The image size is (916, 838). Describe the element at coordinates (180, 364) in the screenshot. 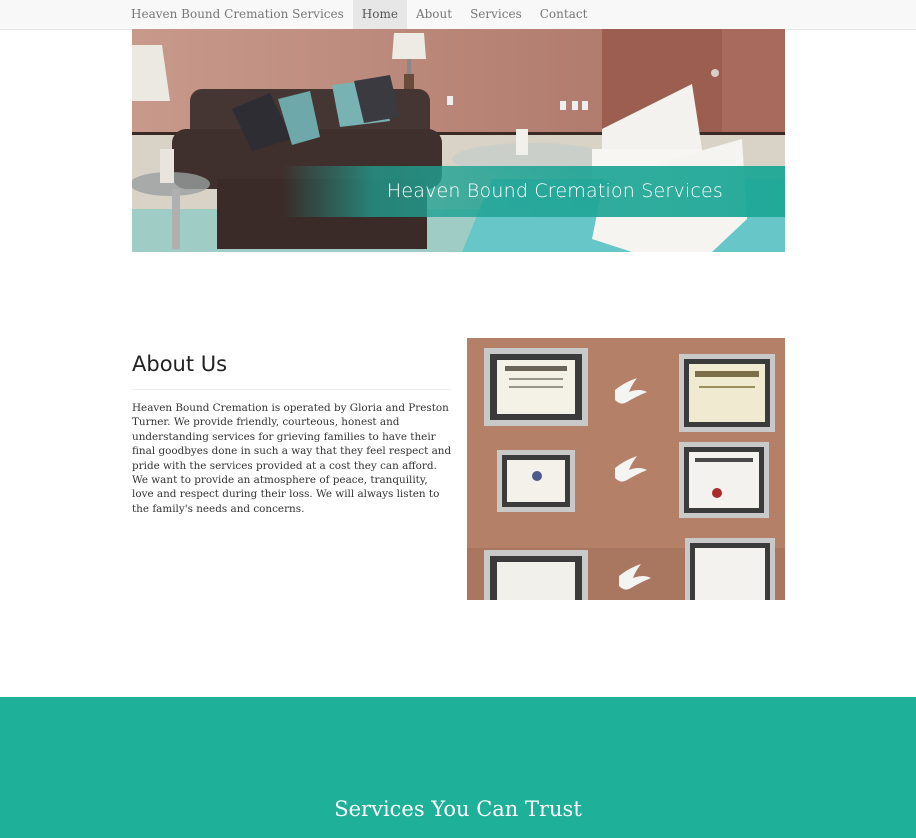

I see `about-heading: About Us` at that location.